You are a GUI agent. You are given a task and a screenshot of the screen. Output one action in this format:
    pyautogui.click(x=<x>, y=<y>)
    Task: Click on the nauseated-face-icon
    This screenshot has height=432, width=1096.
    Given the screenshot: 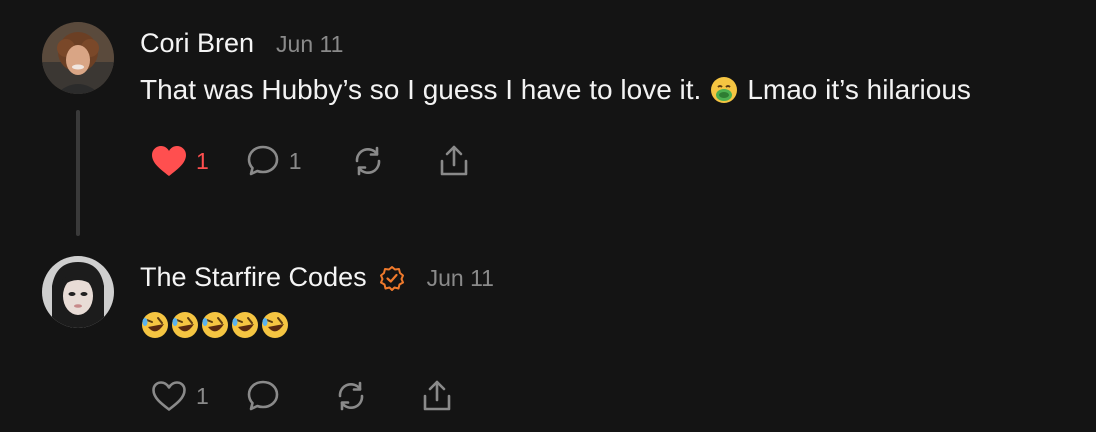 What is the action you would take?
    pyautogui.click(x=724, y=90)
    